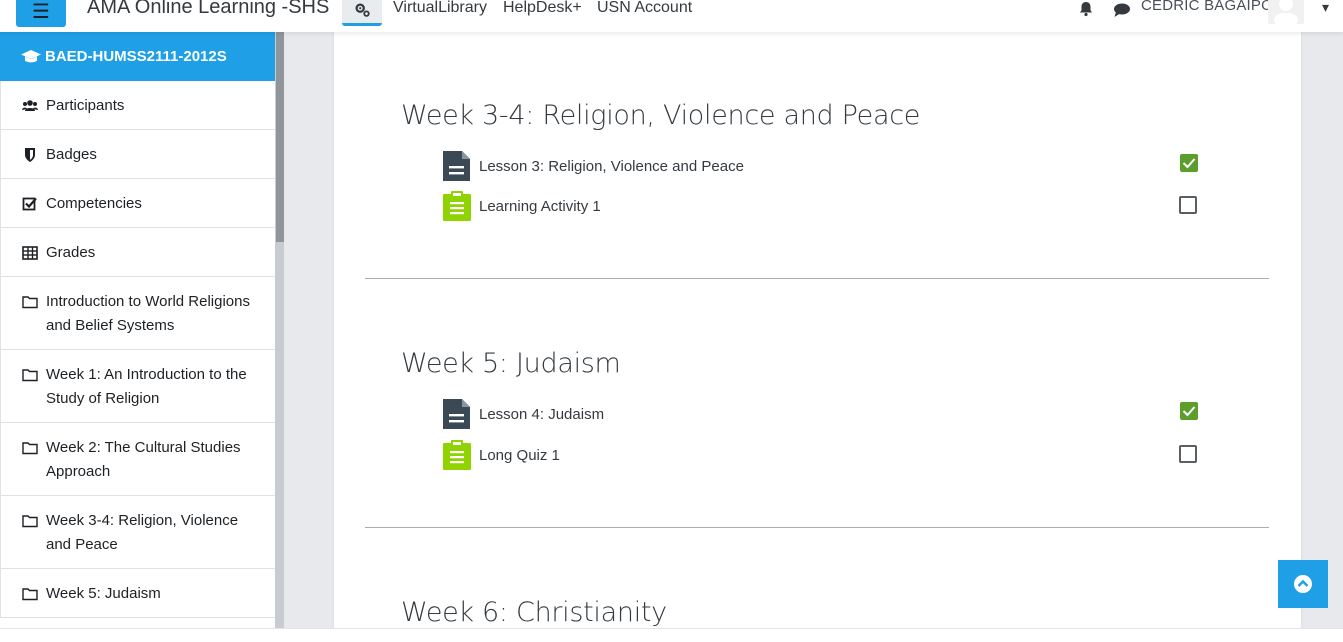  Describe the element at coordinates (644, 8) in the screenshot. I see `nav-link-usn-account: USN Account` at that location.